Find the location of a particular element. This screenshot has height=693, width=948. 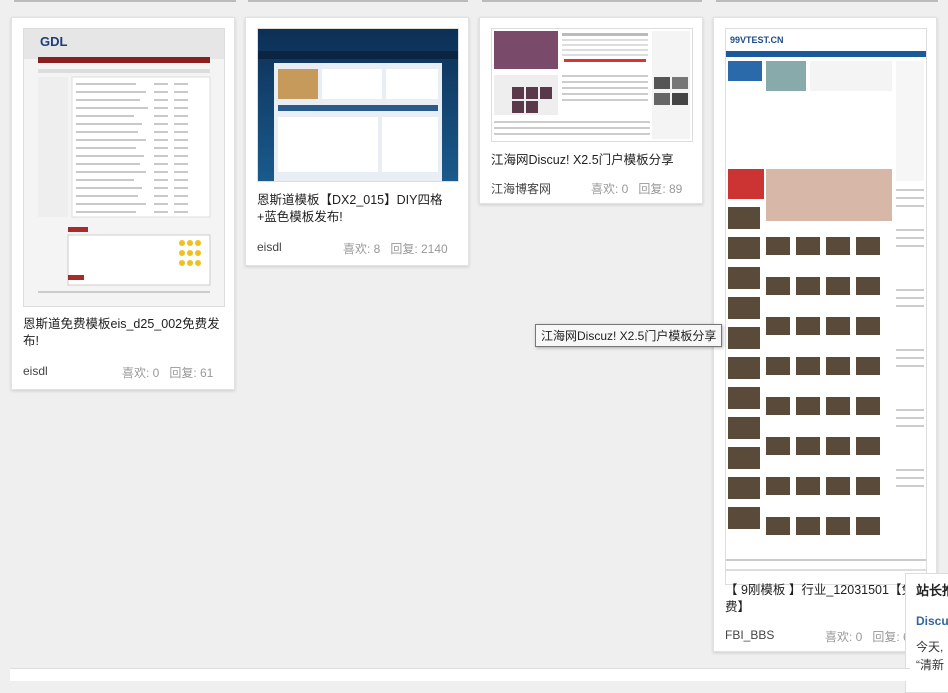

post-stats: 喜欢: 0 回复: 89 is located at coordinates (636, 188).